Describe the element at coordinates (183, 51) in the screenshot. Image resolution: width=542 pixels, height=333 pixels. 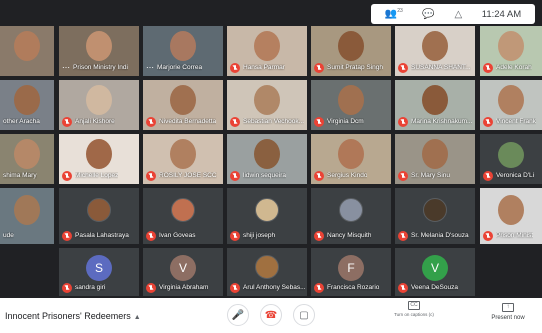
I see `participant-tile: ⋯ Marjorie Correa` at that location.